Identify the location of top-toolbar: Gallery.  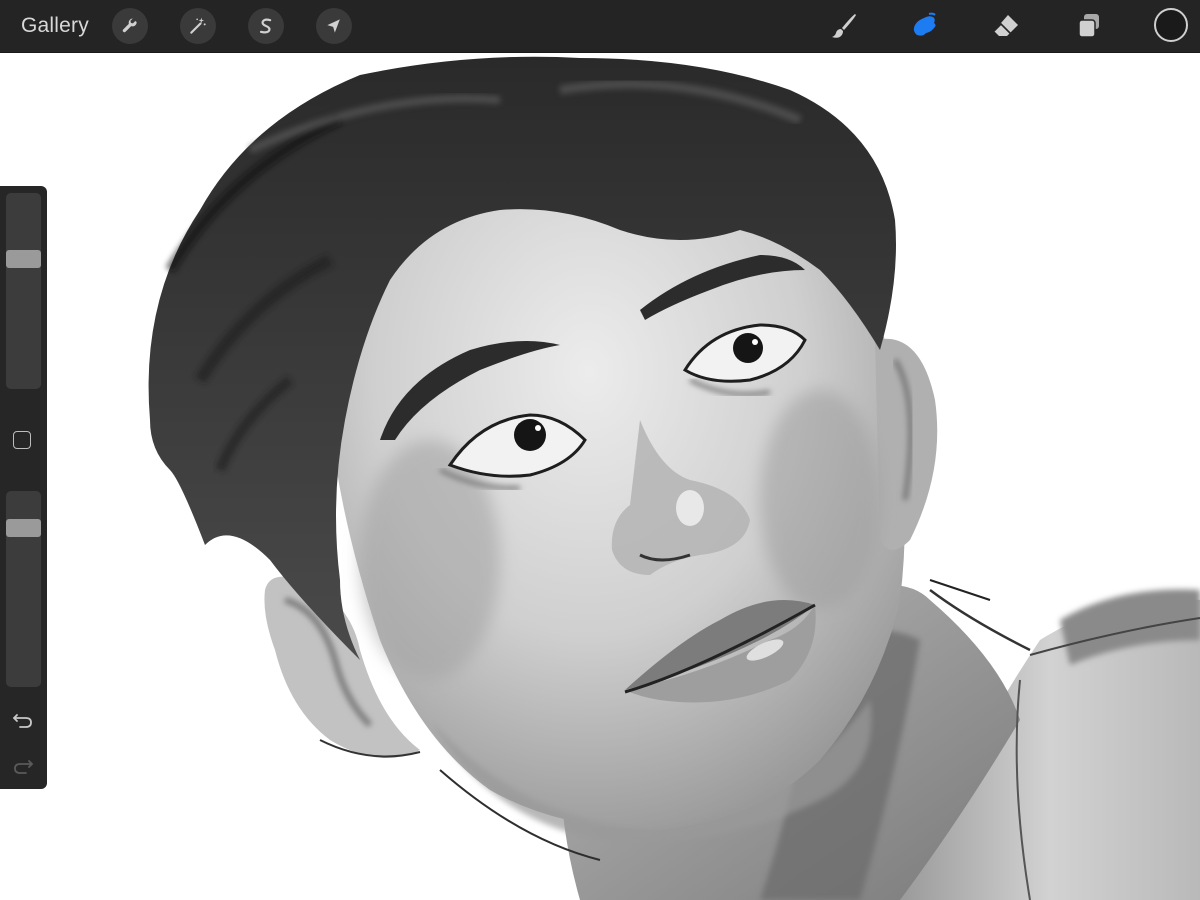
(600, 26).